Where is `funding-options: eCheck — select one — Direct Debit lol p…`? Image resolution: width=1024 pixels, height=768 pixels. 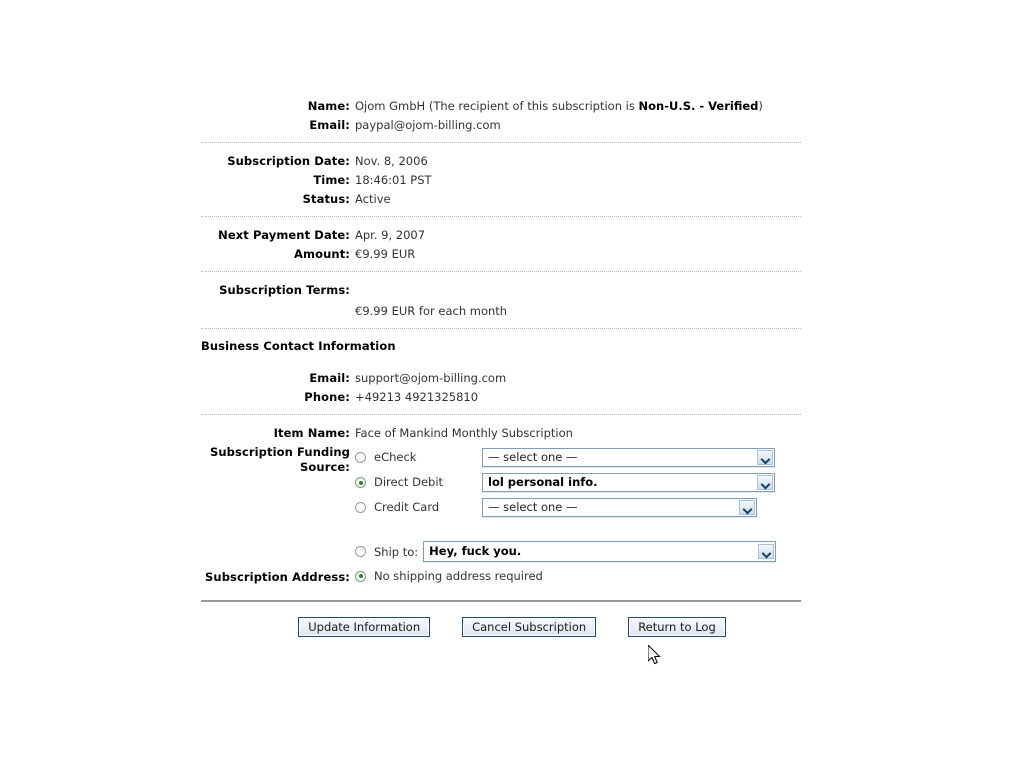 funding-options: eCheck — select one — Direct Debit lol p… is located at coordinates (578, 482).